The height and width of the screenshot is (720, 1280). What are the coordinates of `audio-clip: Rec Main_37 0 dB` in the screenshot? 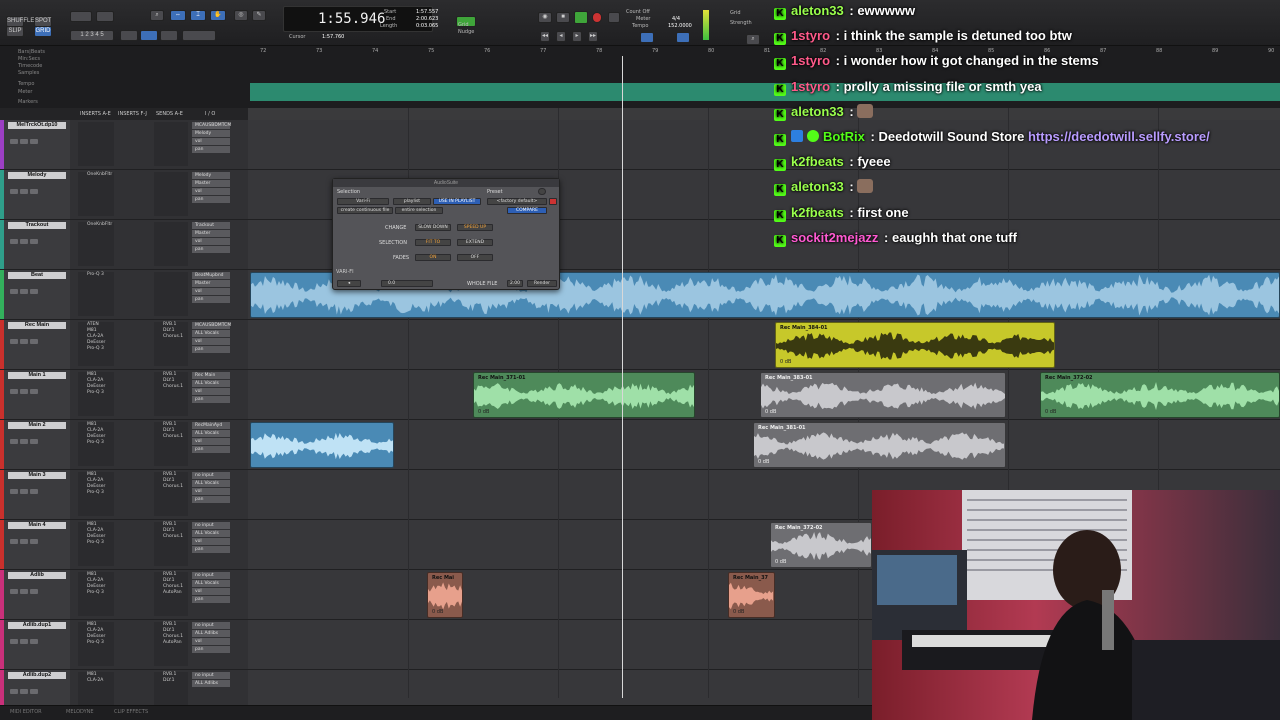 It's located at (751, 595).